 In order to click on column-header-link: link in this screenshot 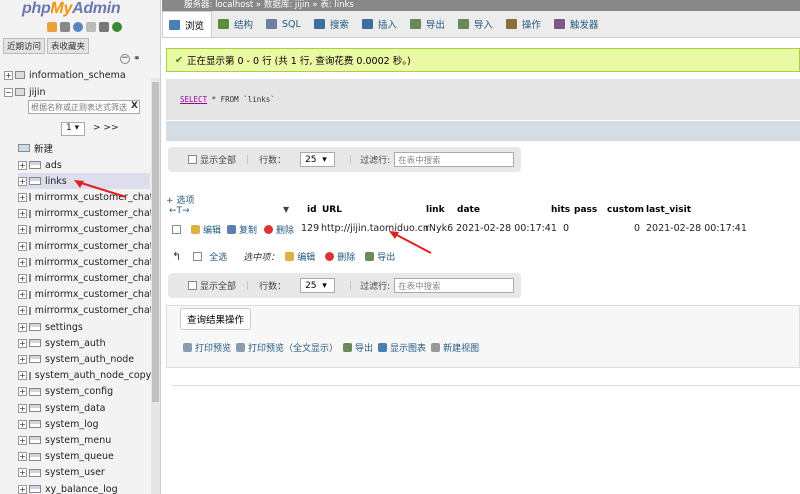, I will do `click(435, 210)`.